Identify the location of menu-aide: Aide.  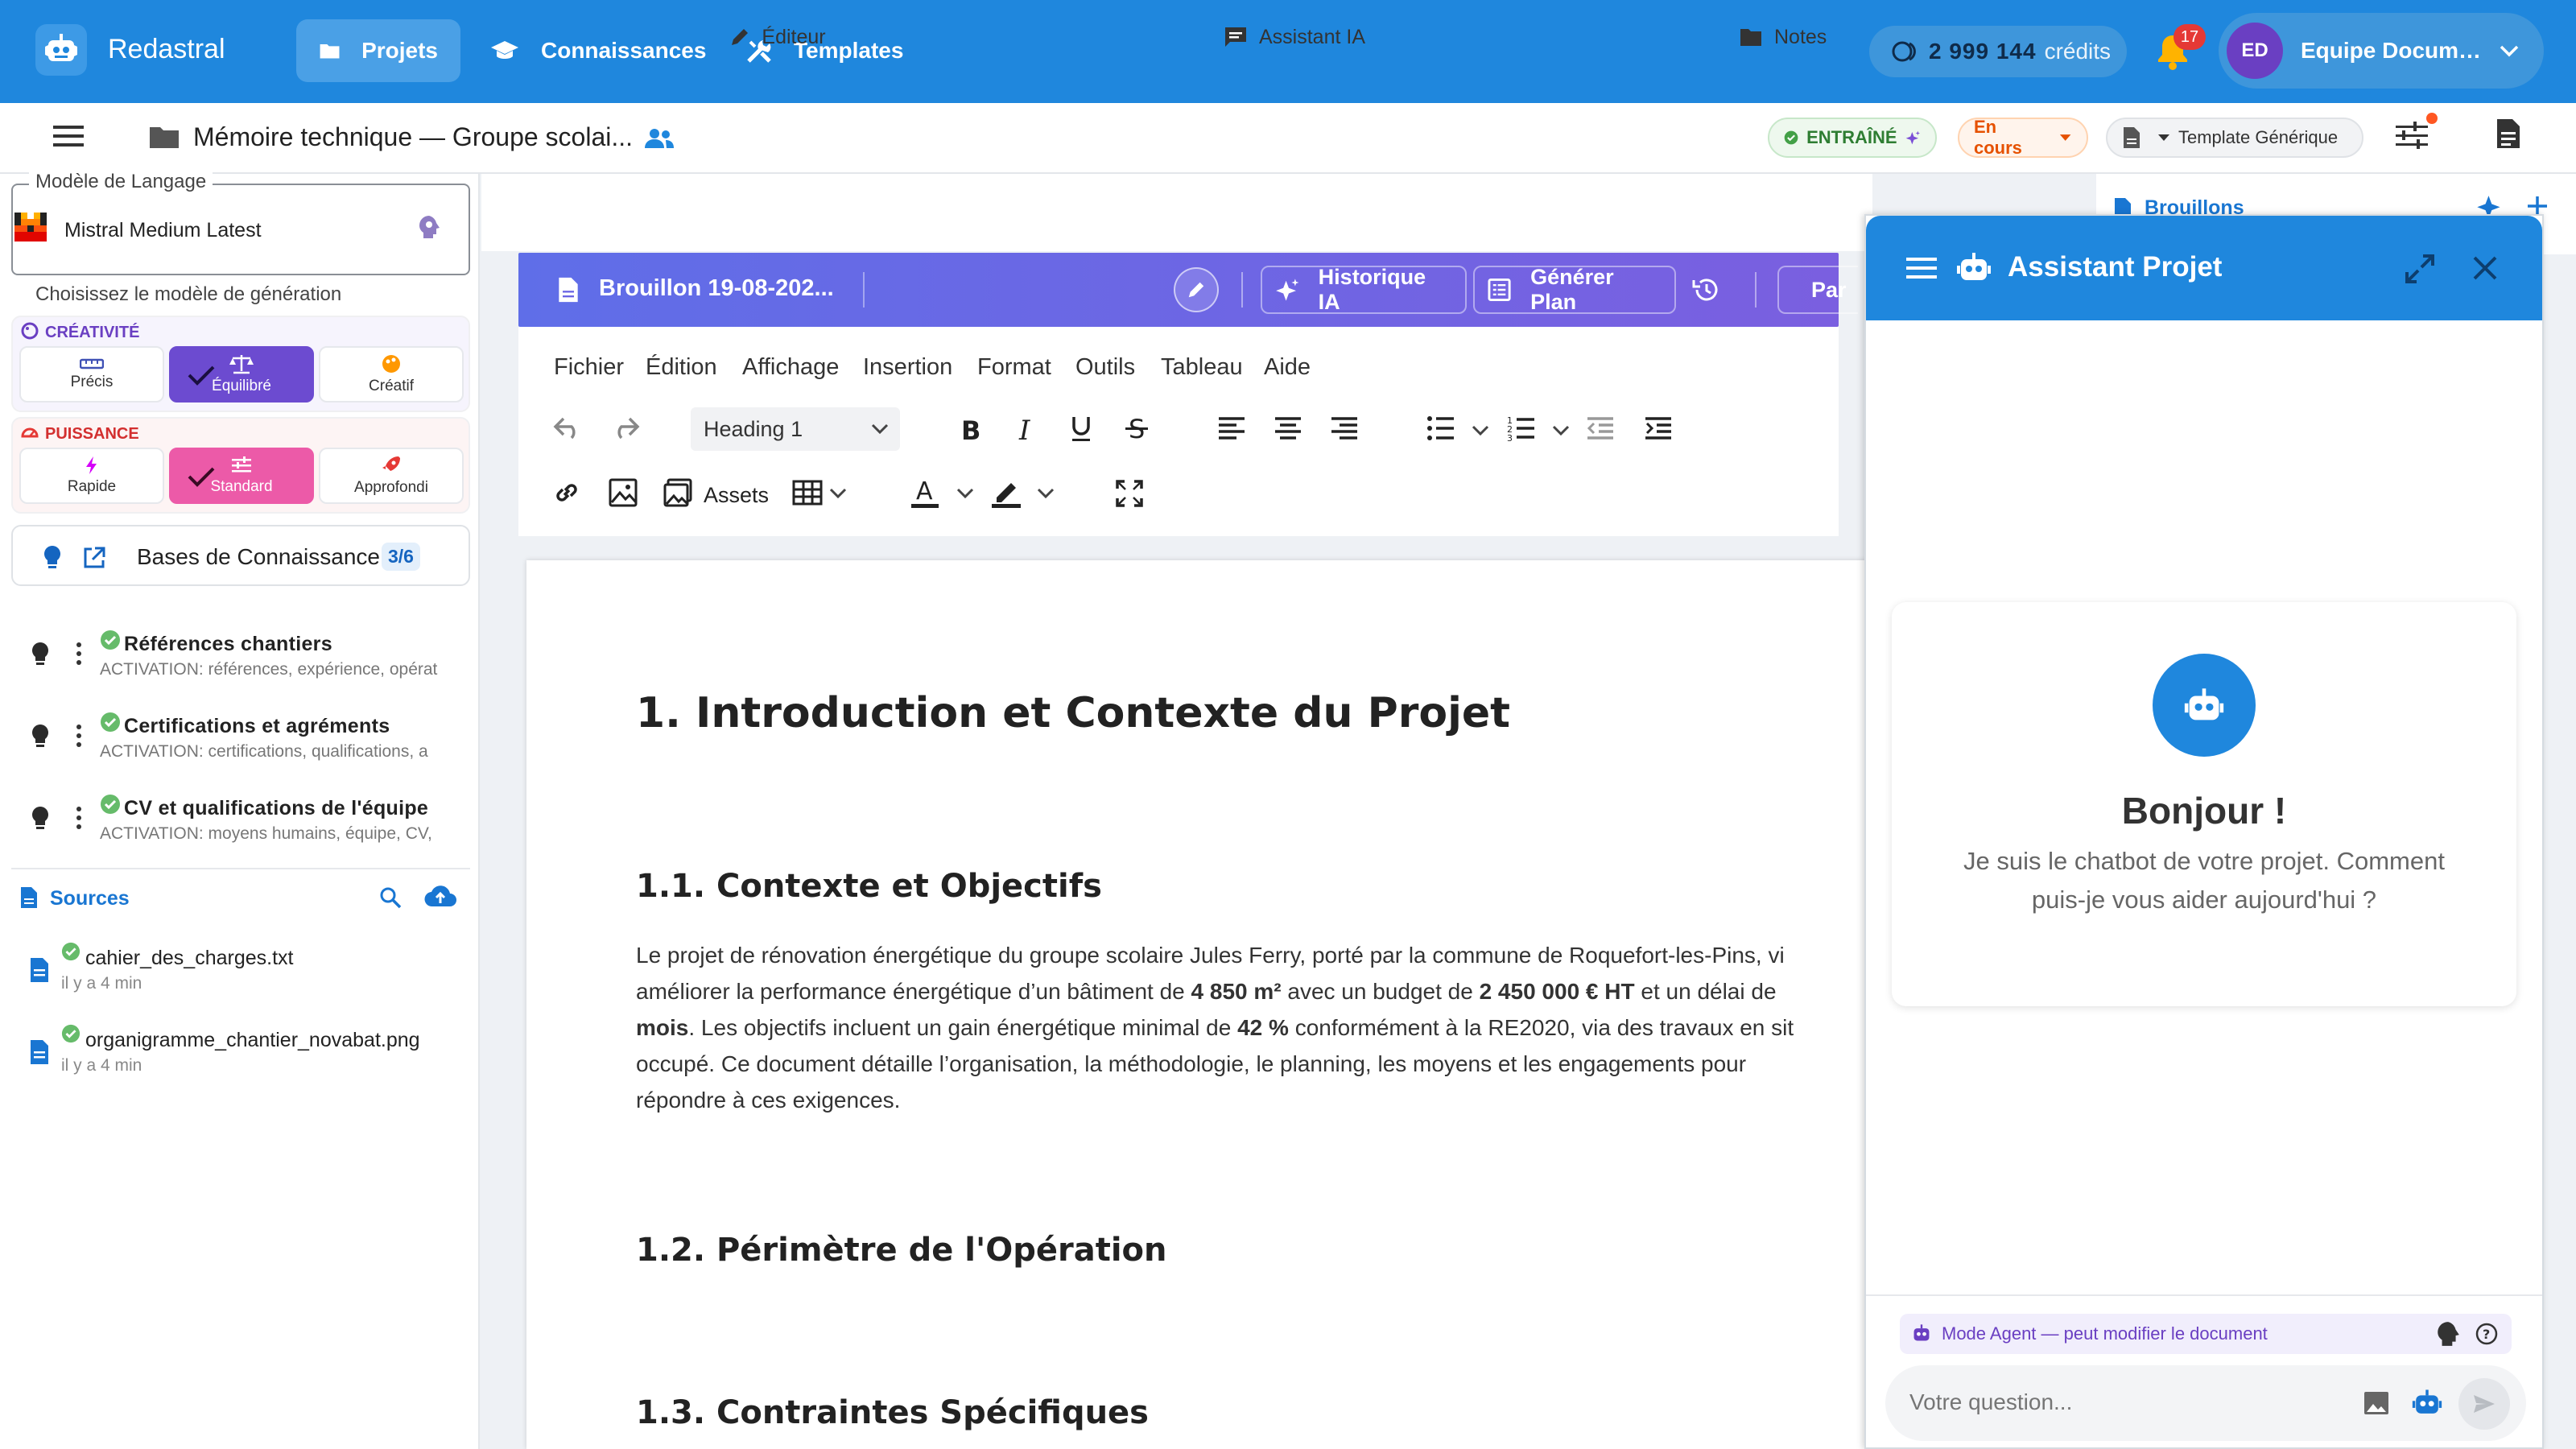
(1287, 367).